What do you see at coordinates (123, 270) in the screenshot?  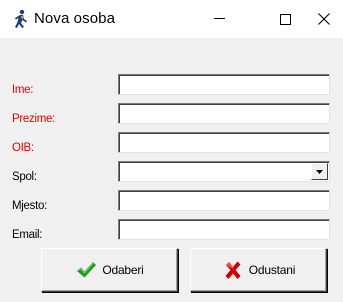 I see `odaberi-label: Odaberi` at bounding box center [123, 270].